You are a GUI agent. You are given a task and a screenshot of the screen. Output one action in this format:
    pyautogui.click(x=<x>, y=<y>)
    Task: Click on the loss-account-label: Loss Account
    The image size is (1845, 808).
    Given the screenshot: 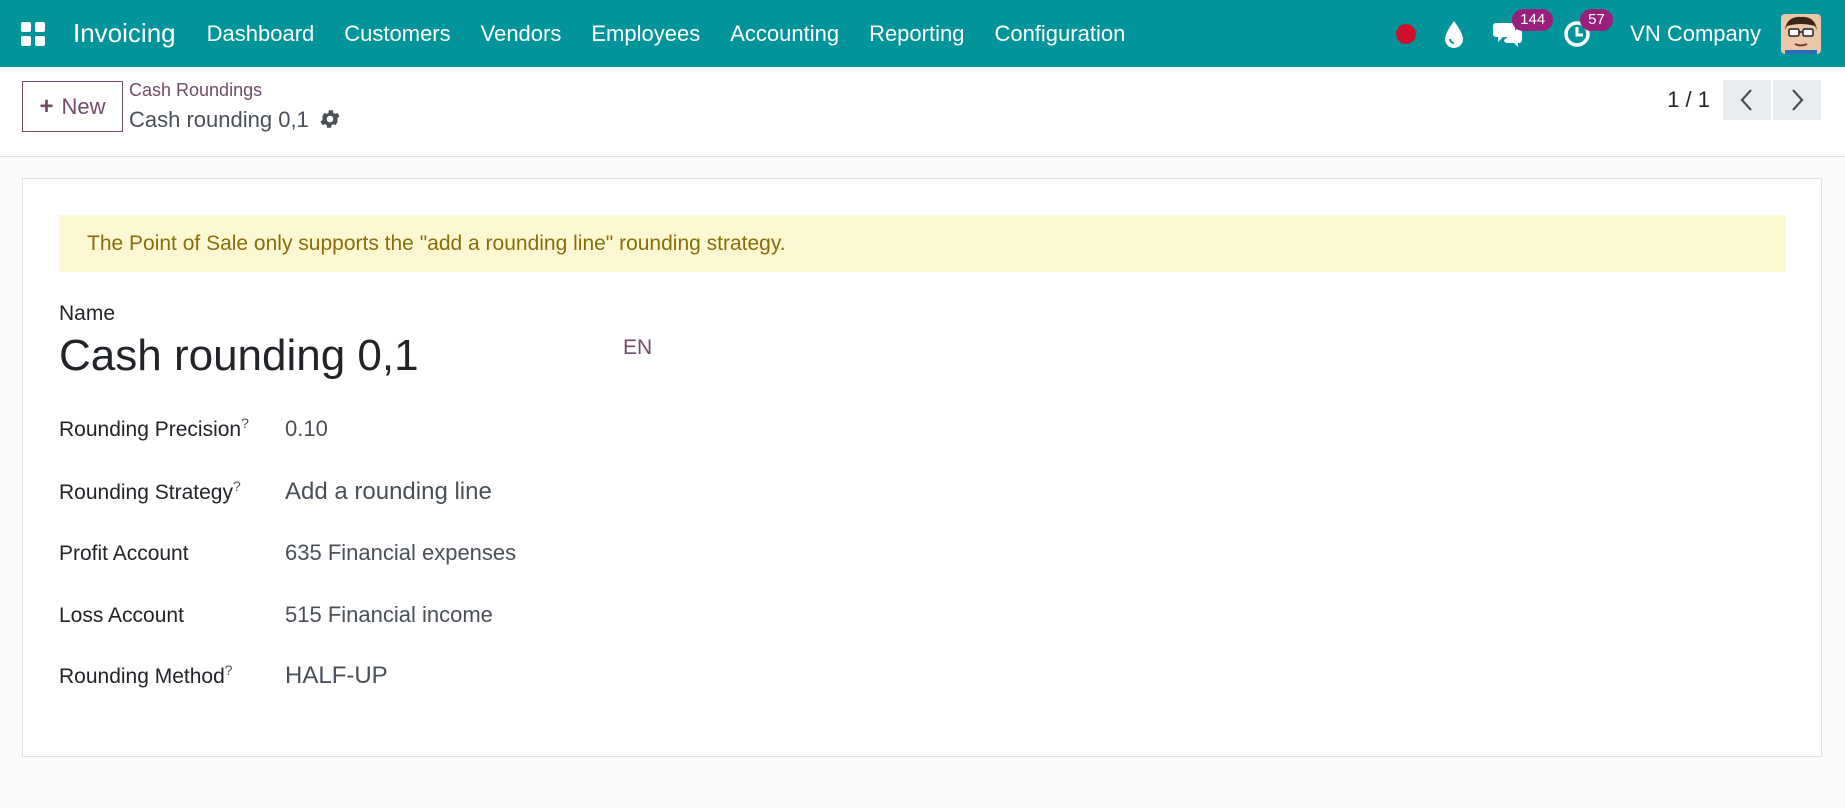 What is the action you would take?
    pyautogui.click(x=121, y=615)
    